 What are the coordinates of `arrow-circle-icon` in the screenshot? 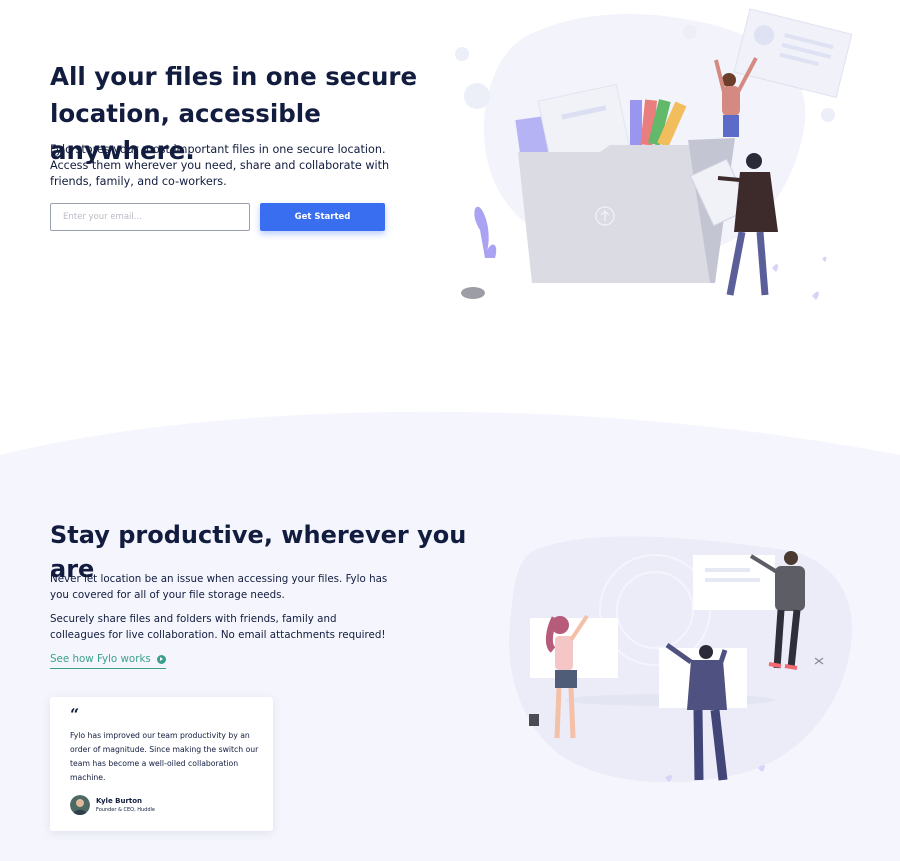 It's located at (161, 659).